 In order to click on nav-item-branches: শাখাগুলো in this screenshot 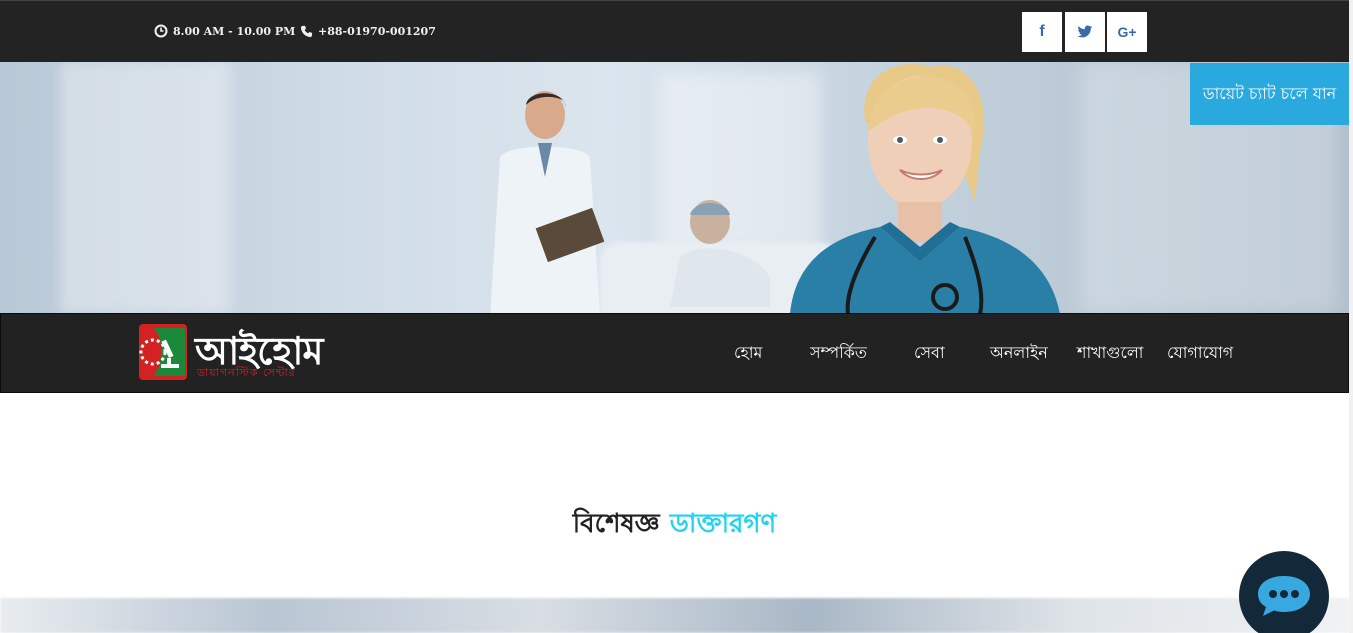, I will do `click(1110, 353)`.